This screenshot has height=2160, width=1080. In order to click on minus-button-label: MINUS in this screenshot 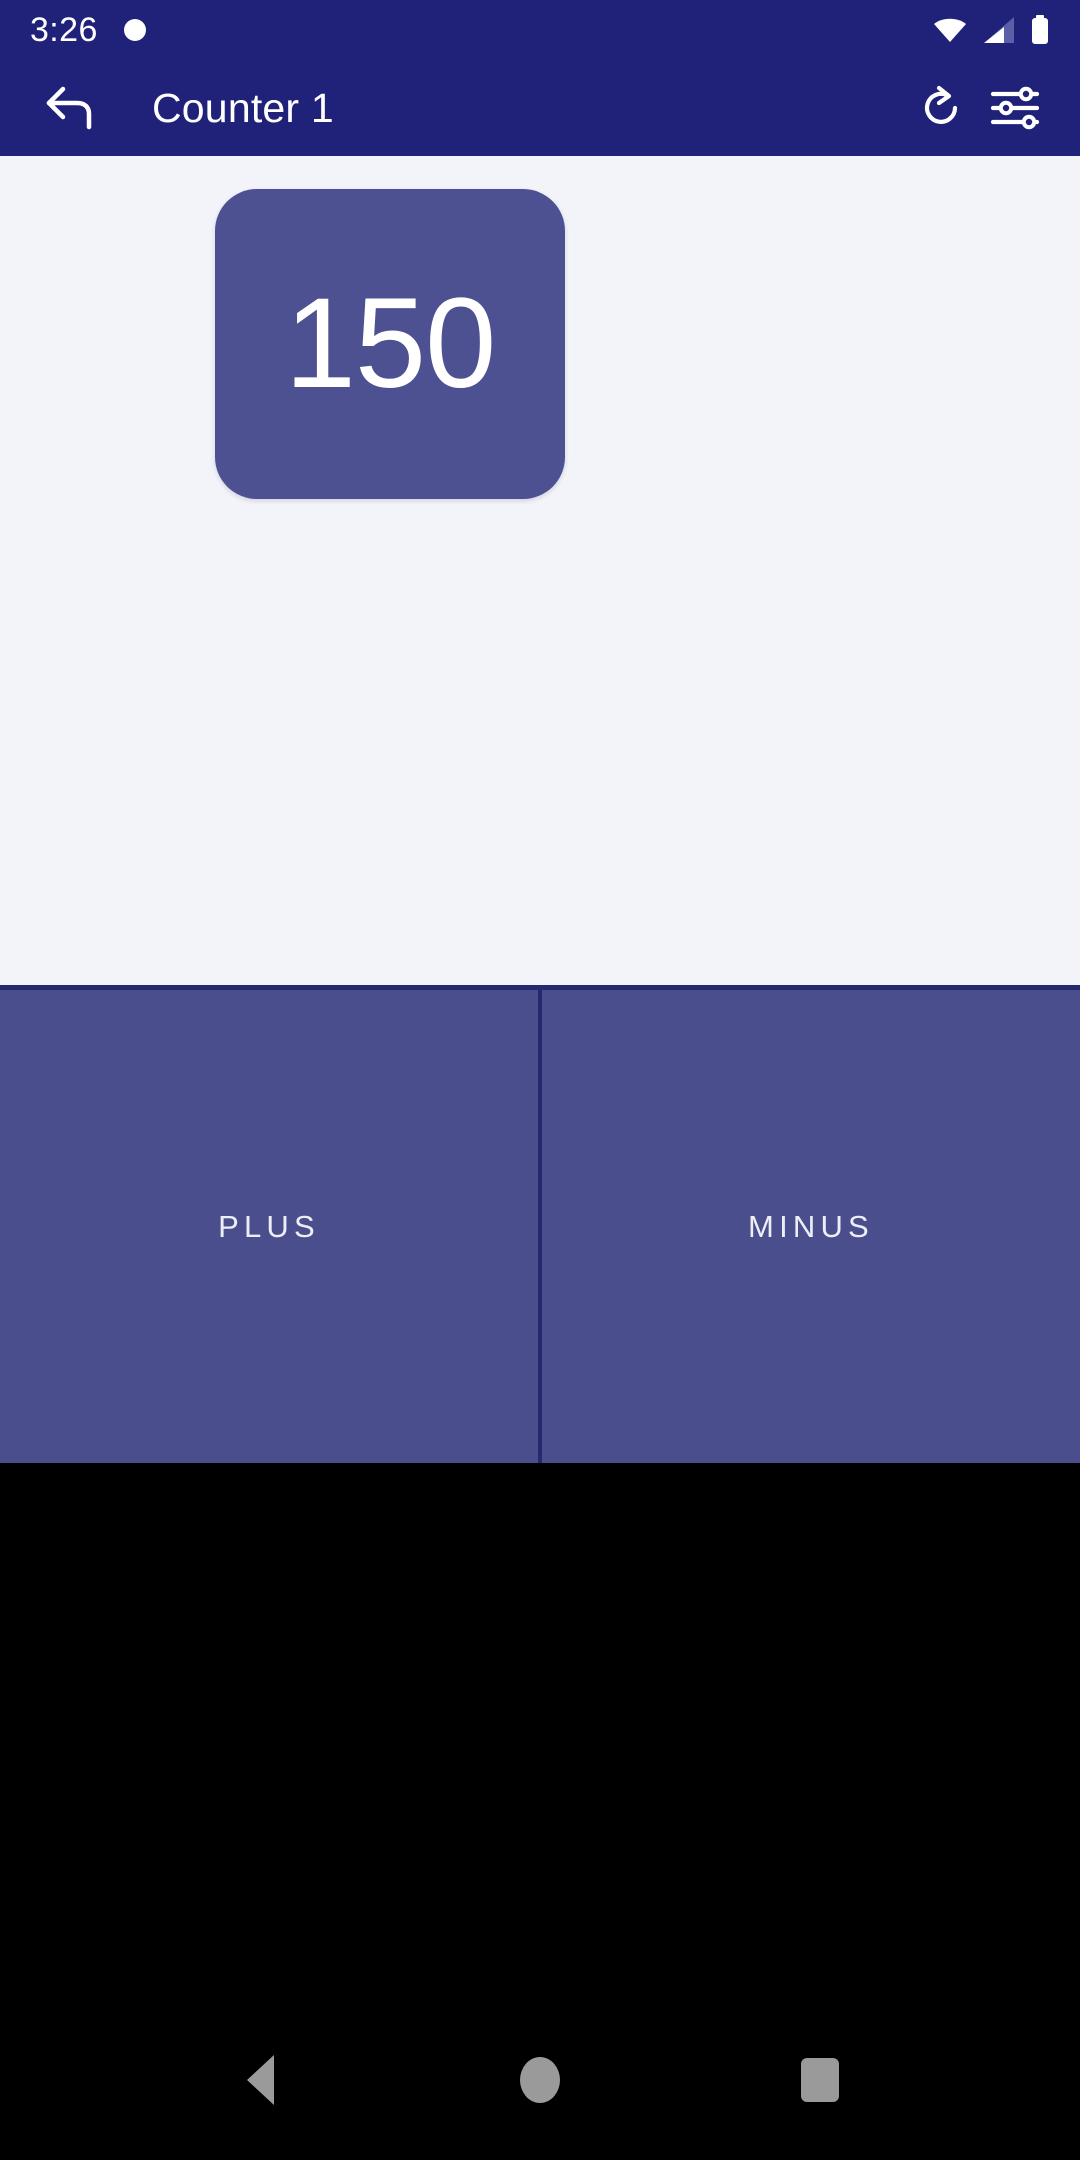, I will do `click(811, 1226)`.